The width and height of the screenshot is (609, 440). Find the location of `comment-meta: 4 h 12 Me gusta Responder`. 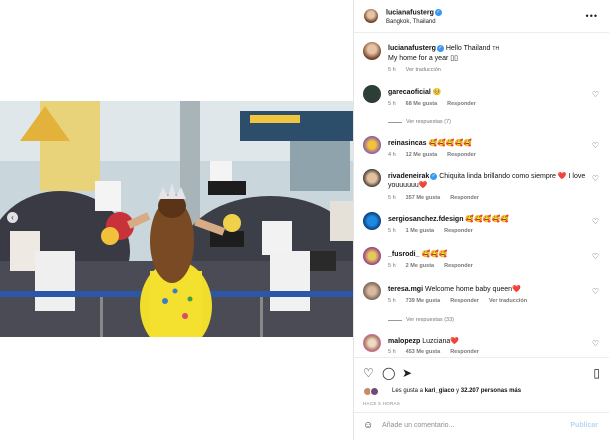

comment-meta: 4 h 12 Me gusta Responder is located at coordinates (432, 155).